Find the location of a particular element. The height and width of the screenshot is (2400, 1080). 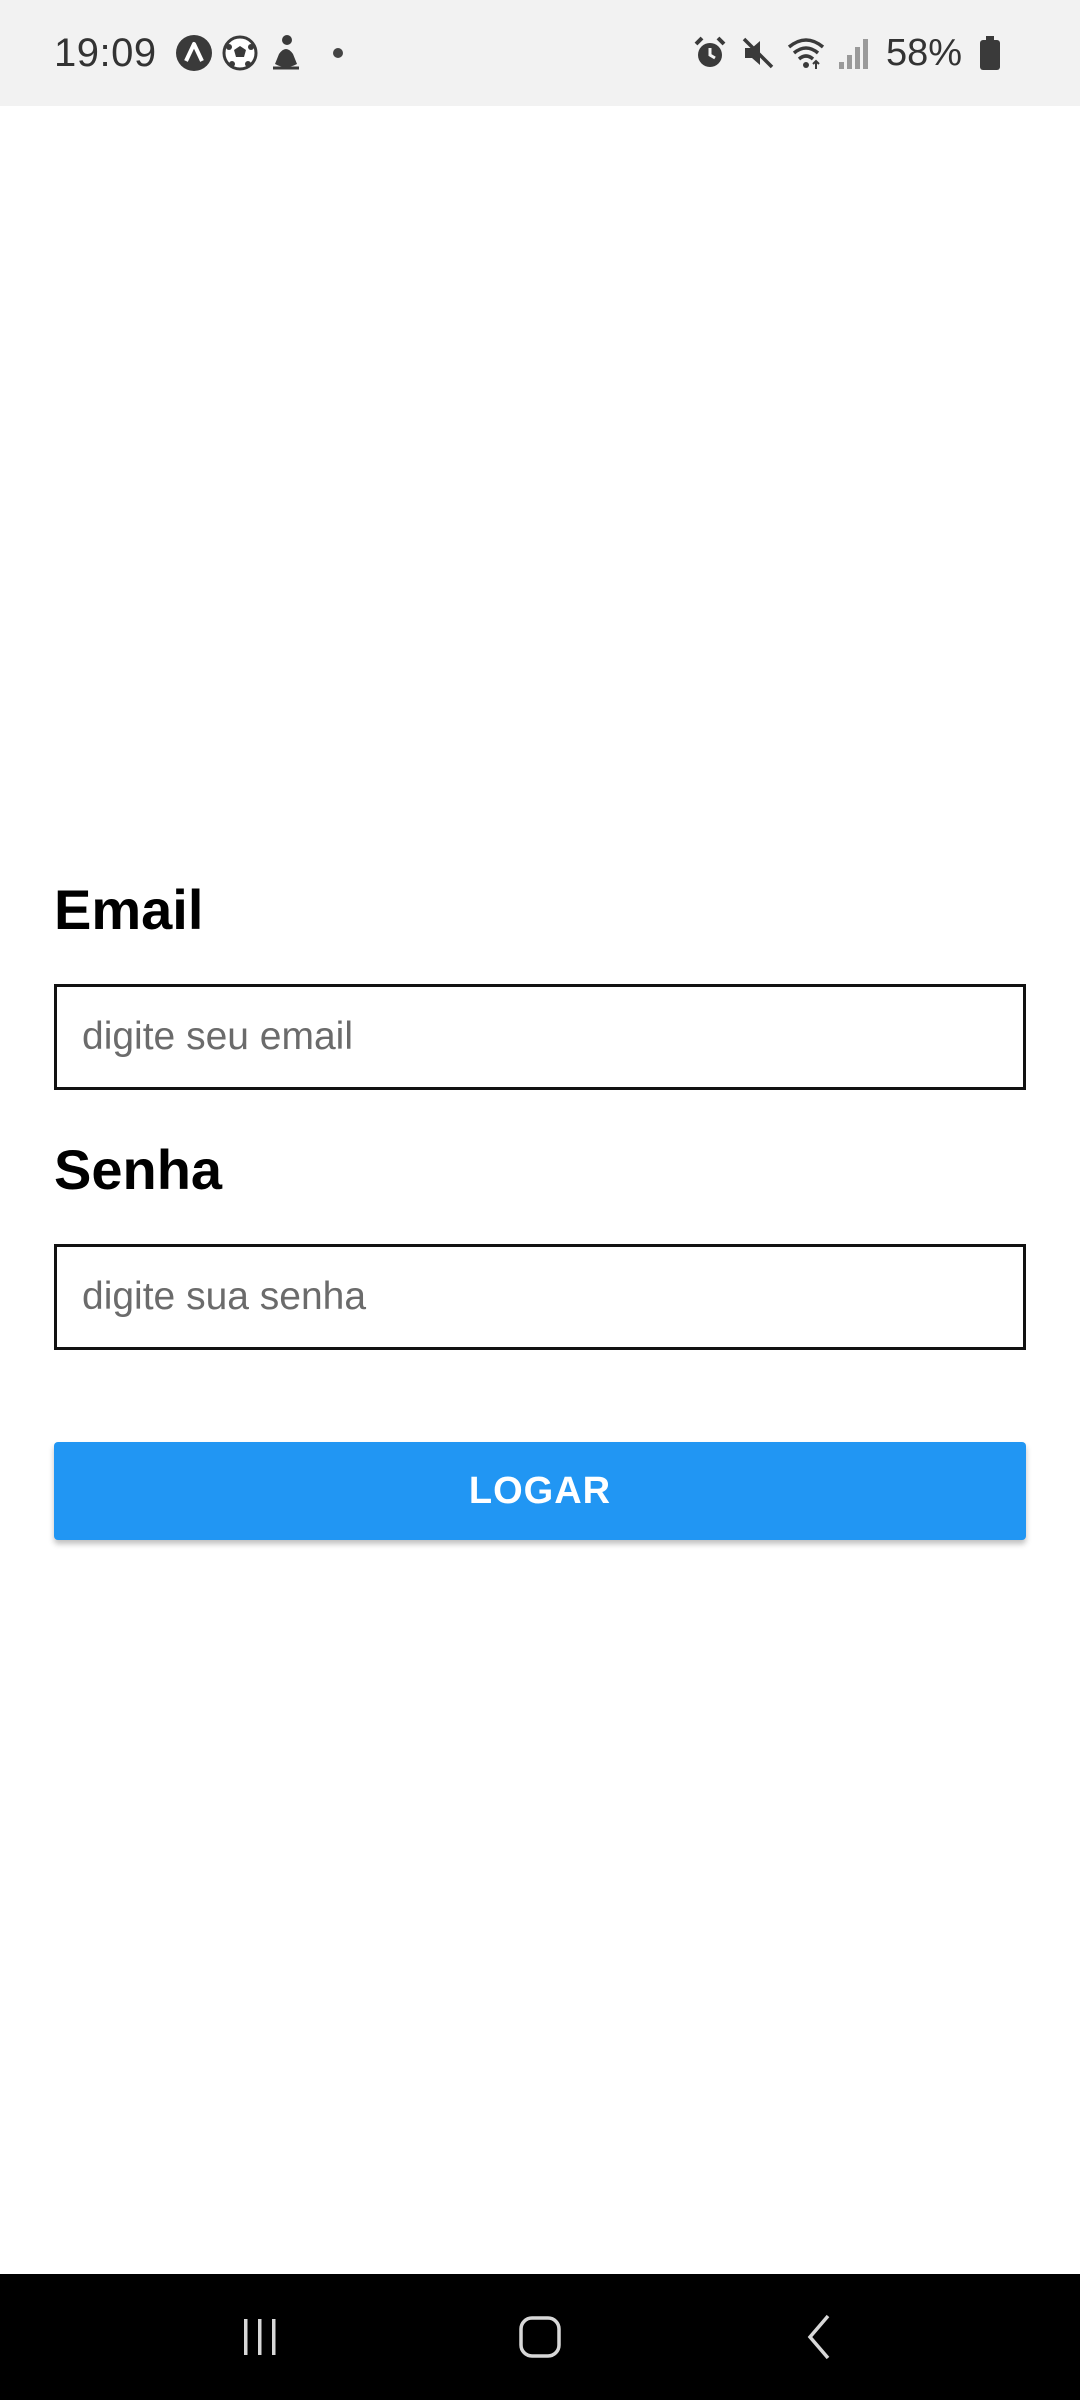

email-input-box is located at coordinates (540, 1037).